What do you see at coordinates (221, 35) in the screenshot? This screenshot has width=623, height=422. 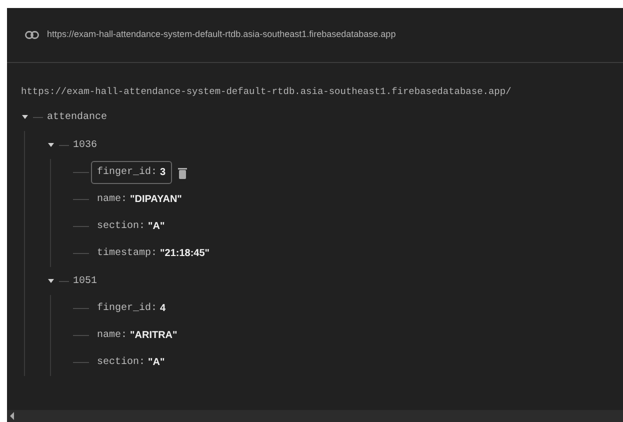 I see `database-url: https://exam-hall-attendance-system-default-rtdb.asia-southeast1.firebasedatabase.app` at bounding box center [221, 35].